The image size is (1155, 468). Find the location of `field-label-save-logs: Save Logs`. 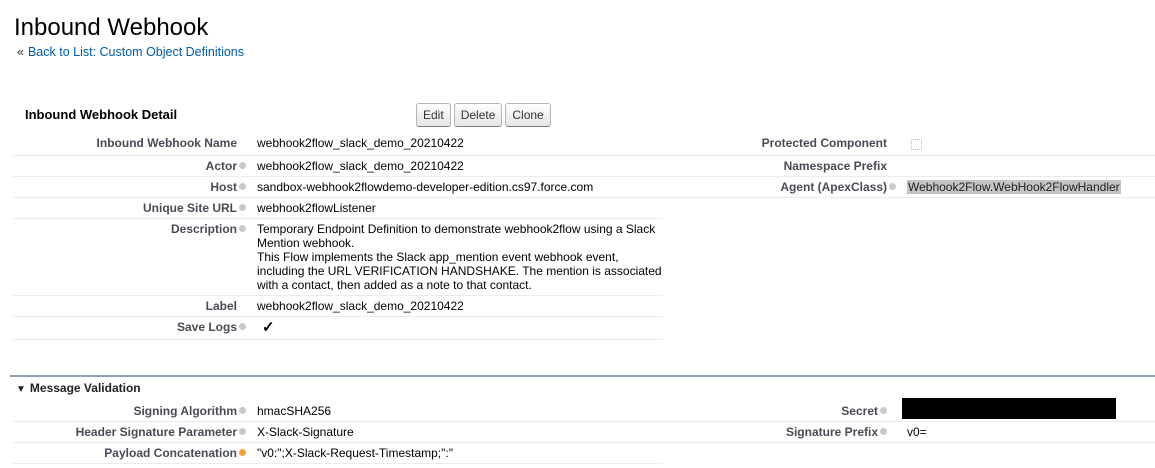

field-label-save-logs: Save Logs is located at coordinates (211, 327).